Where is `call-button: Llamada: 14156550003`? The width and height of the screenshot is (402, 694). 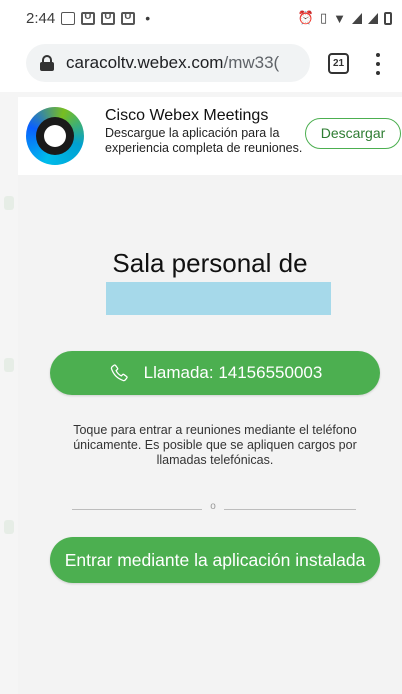 call-button: Llamada: 14156550003 is located at coordinates (215, 373).